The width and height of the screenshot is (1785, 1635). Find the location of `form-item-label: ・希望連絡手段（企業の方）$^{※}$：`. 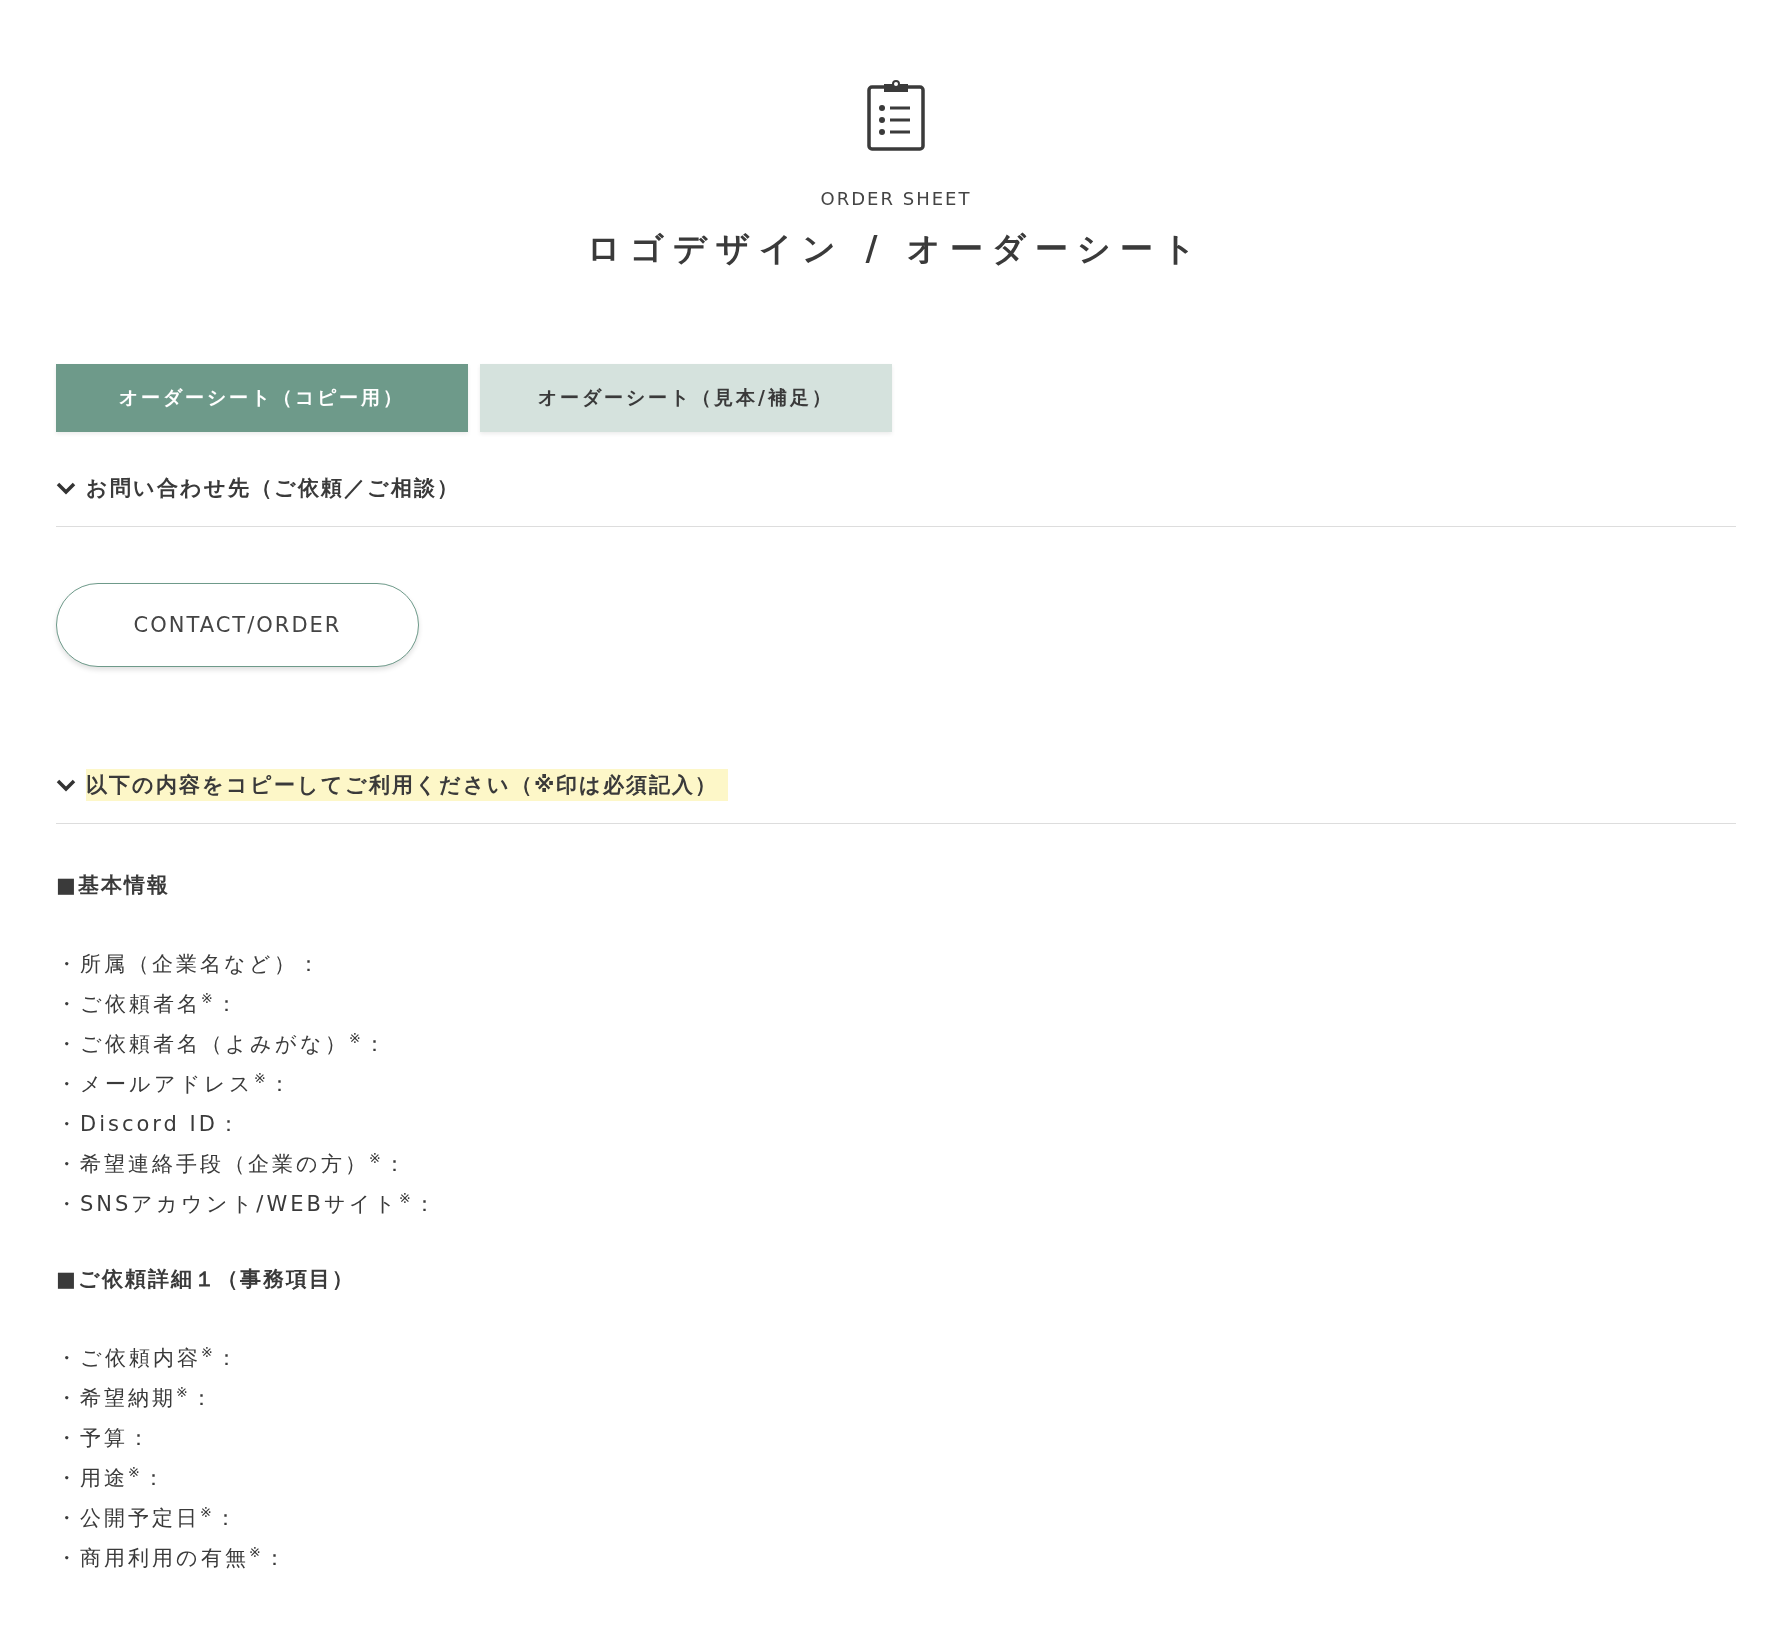

form-item-label: ・希望連絡手段（企業の方）$^{※}$： is located at coordinates (232, 1163).